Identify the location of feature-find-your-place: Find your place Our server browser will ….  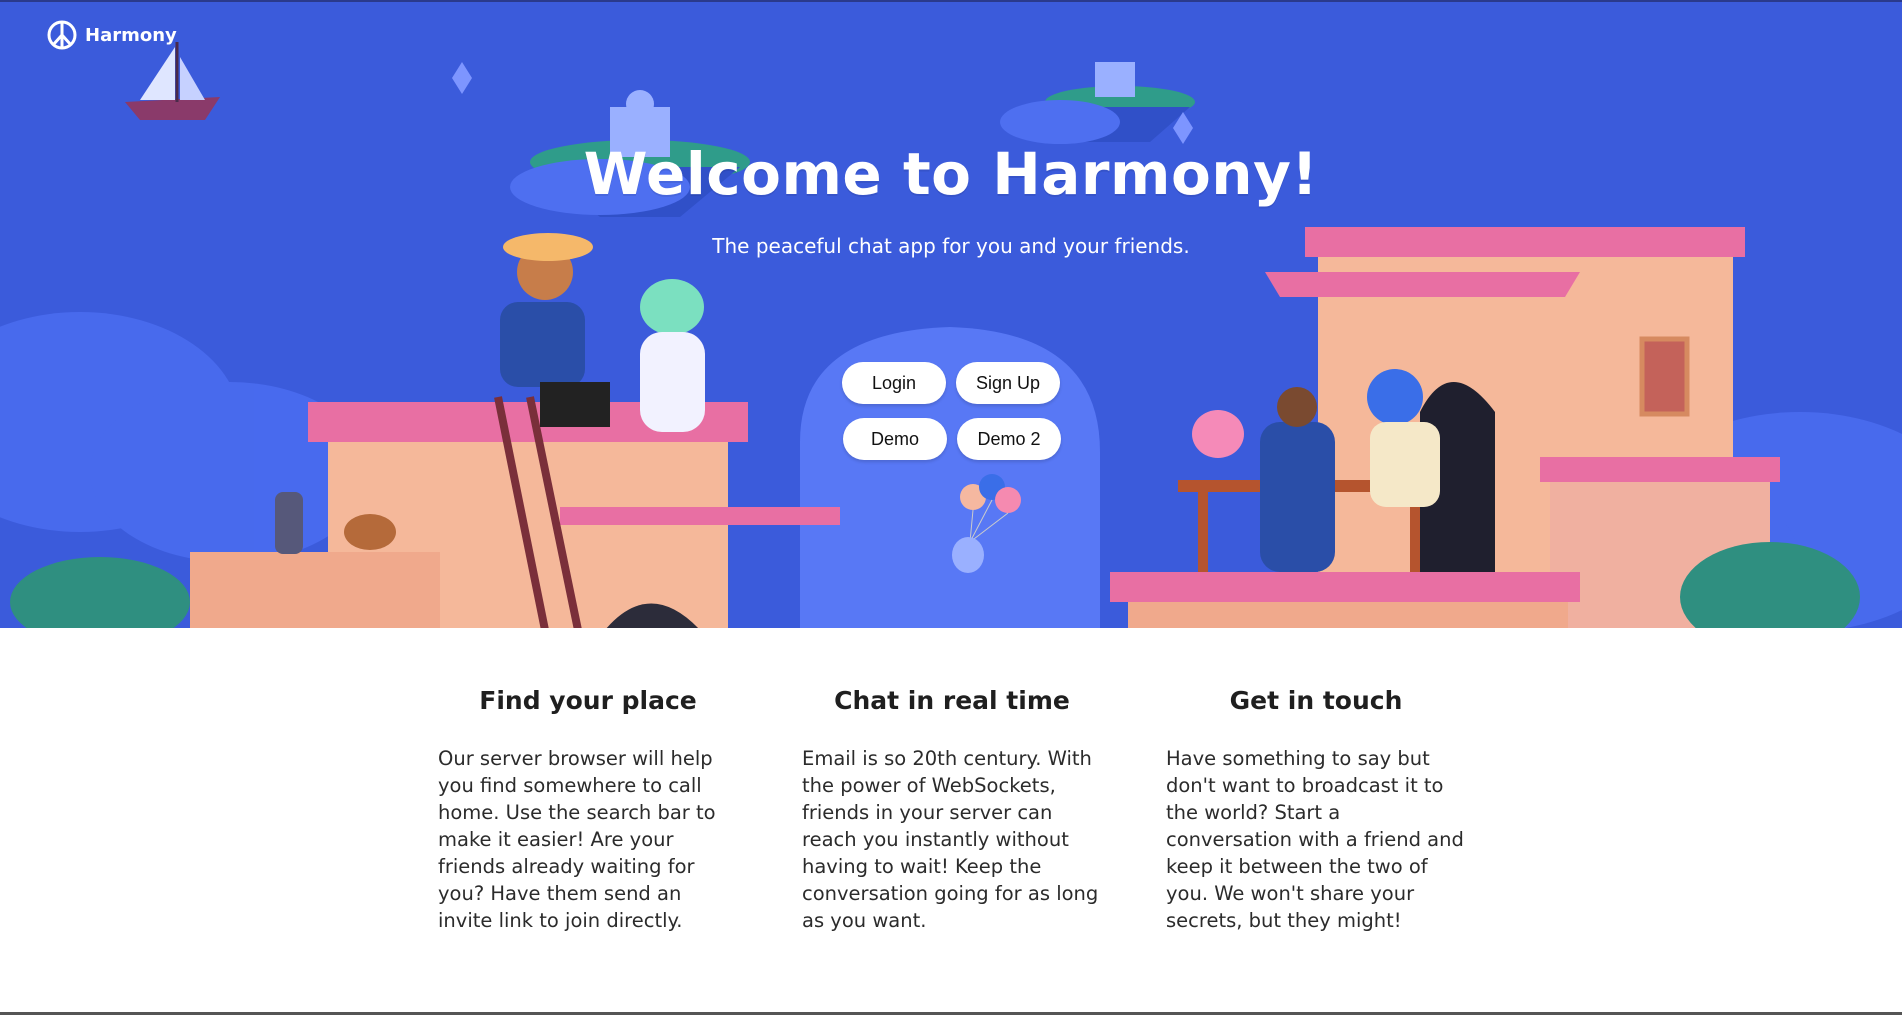
(588, 810).